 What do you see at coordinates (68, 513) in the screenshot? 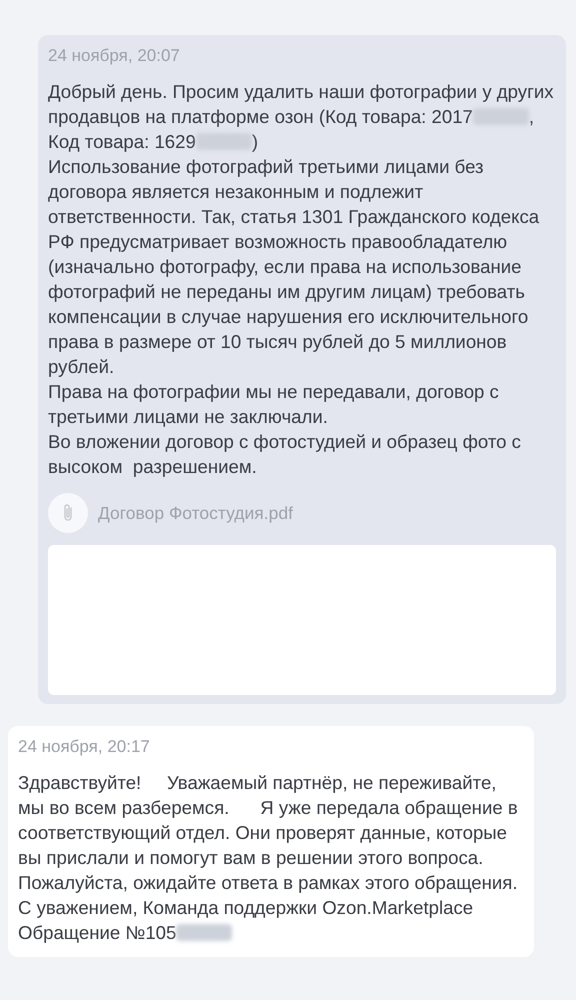
I see `paperclip-icon` at bounding box center [68, 513].